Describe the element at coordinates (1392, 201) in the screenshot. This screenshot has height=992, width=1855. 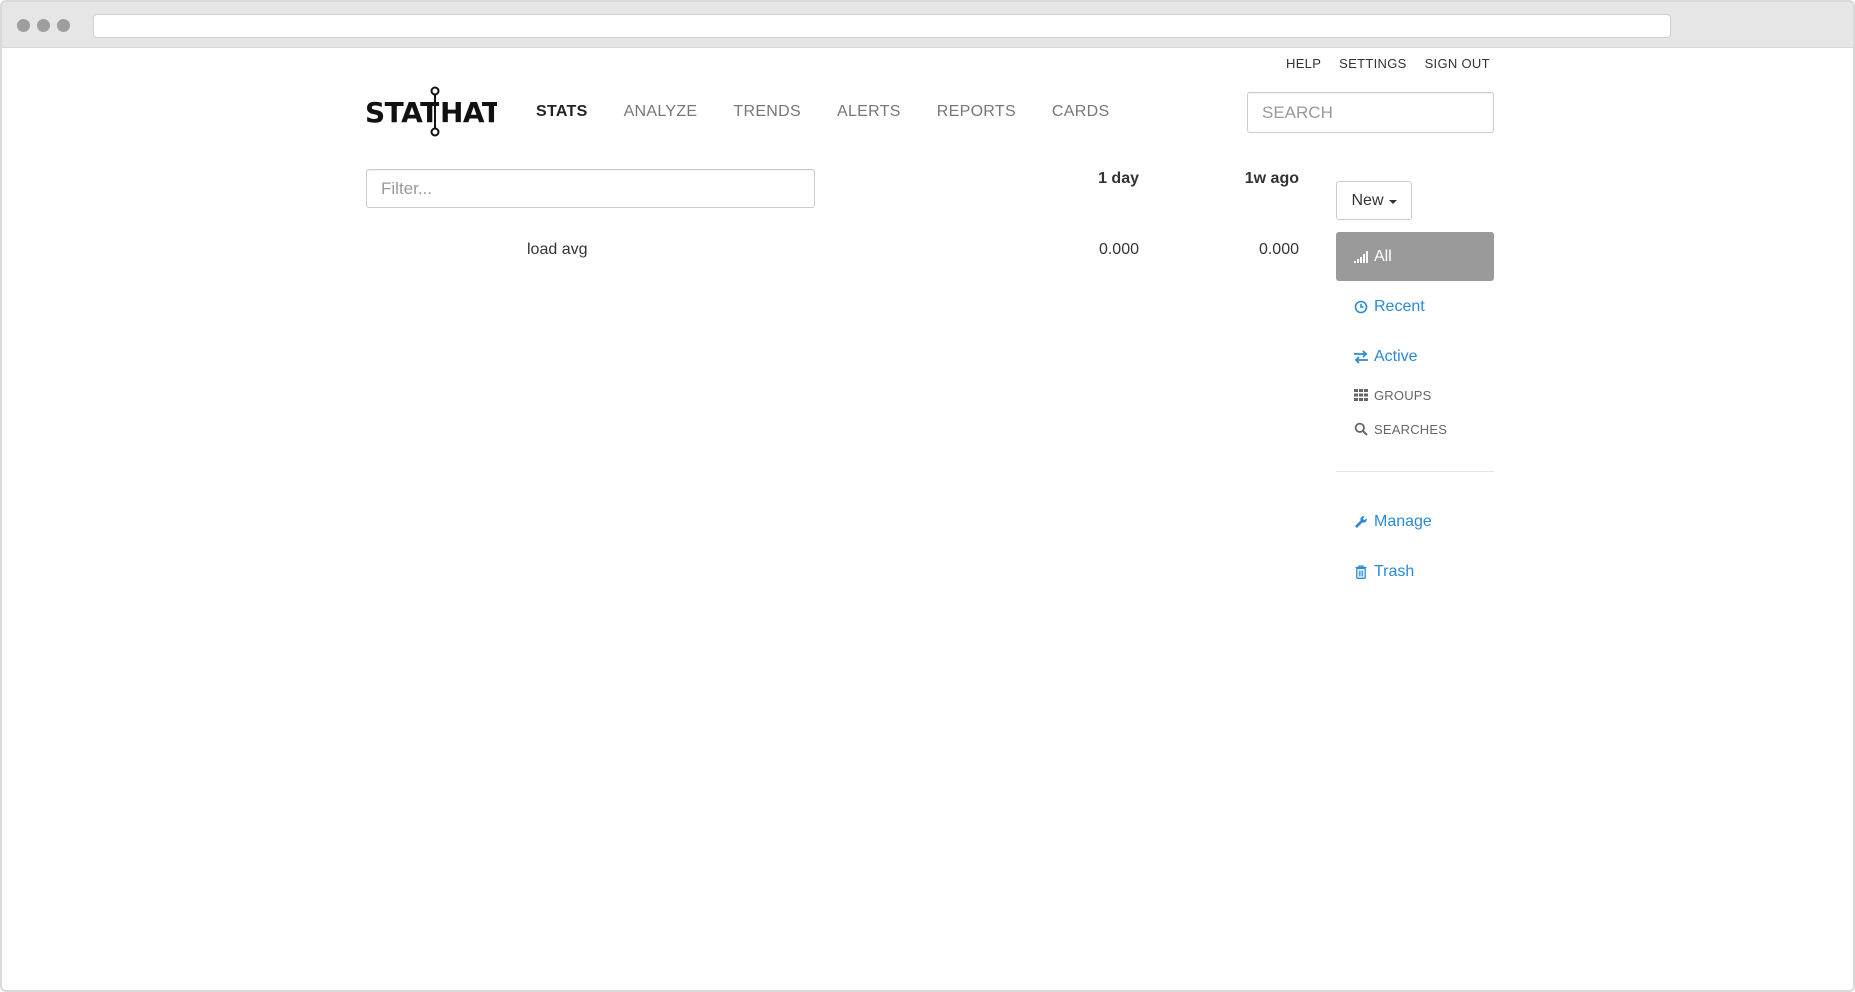
I see `caret-down-icon` at that location.